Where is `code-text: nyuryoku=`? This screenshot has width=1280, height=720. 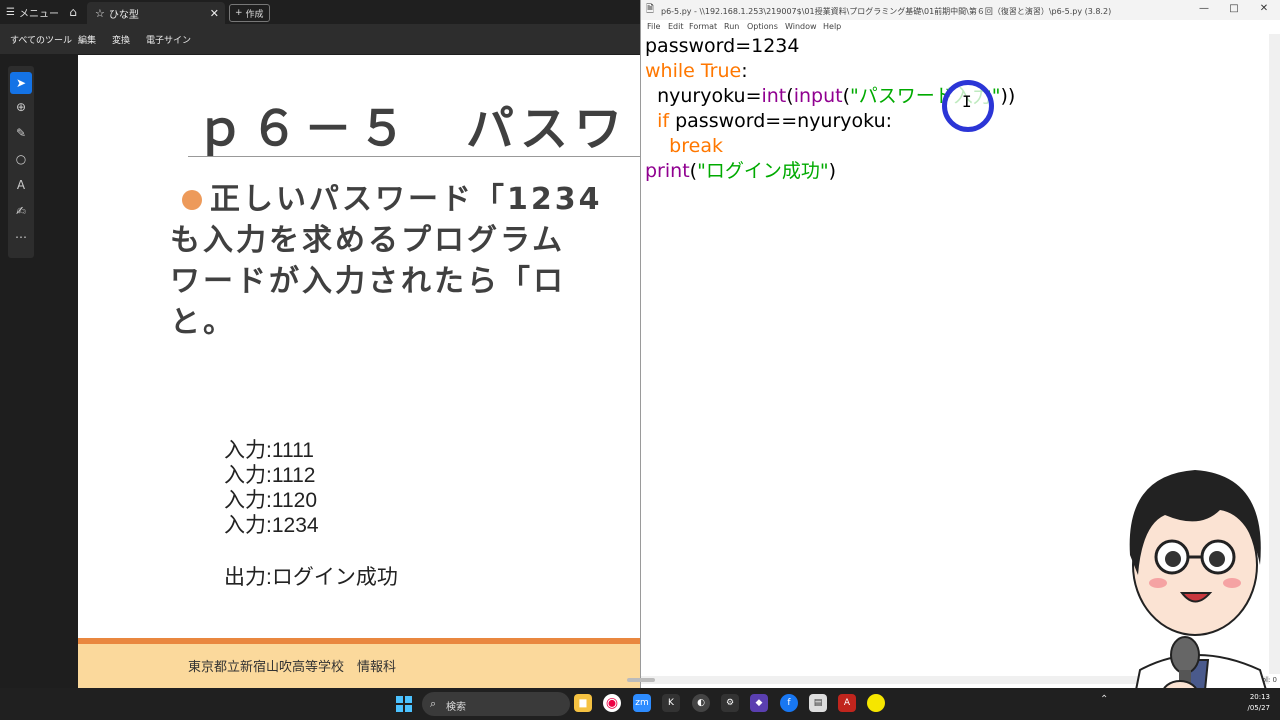
code-text: nyuryoku= is located at coordinates (709, 96).